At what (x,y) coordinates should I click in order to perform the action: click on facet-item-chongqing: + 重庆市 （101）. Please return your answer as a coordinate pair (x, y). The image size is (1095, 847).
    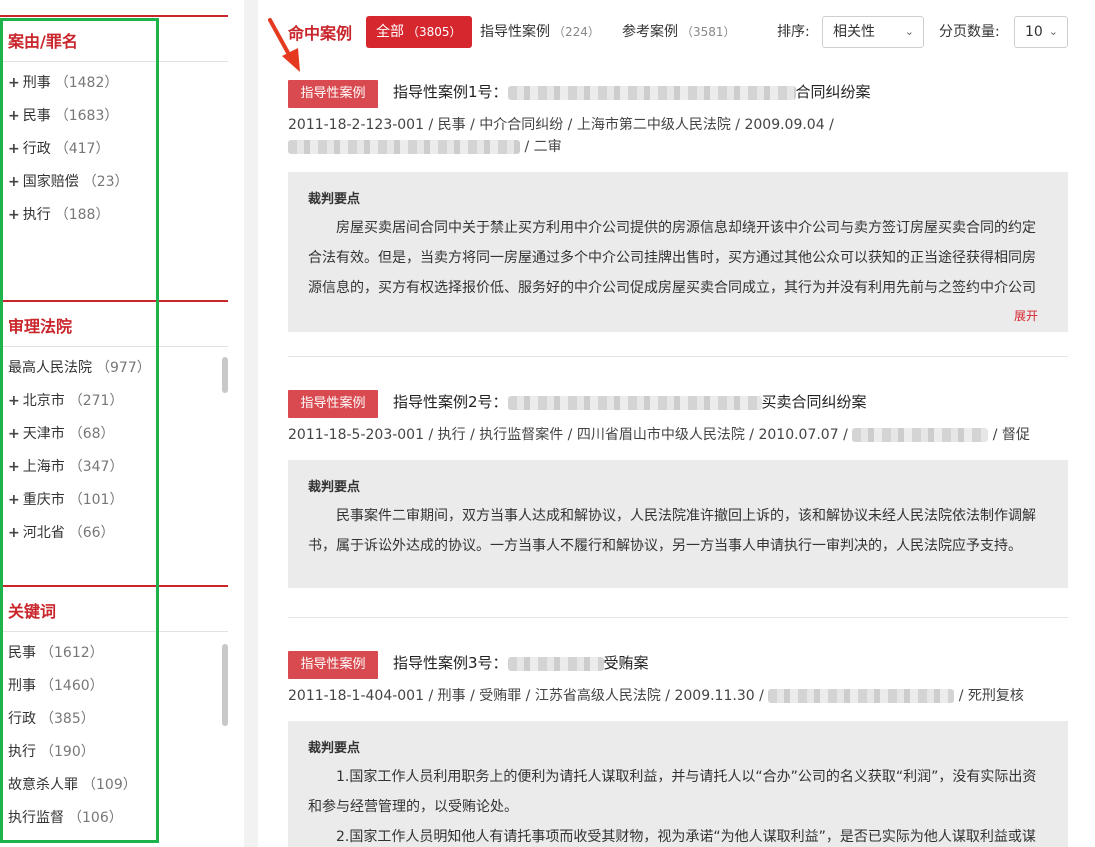
    Looking at the image, I should click on (114, 505).